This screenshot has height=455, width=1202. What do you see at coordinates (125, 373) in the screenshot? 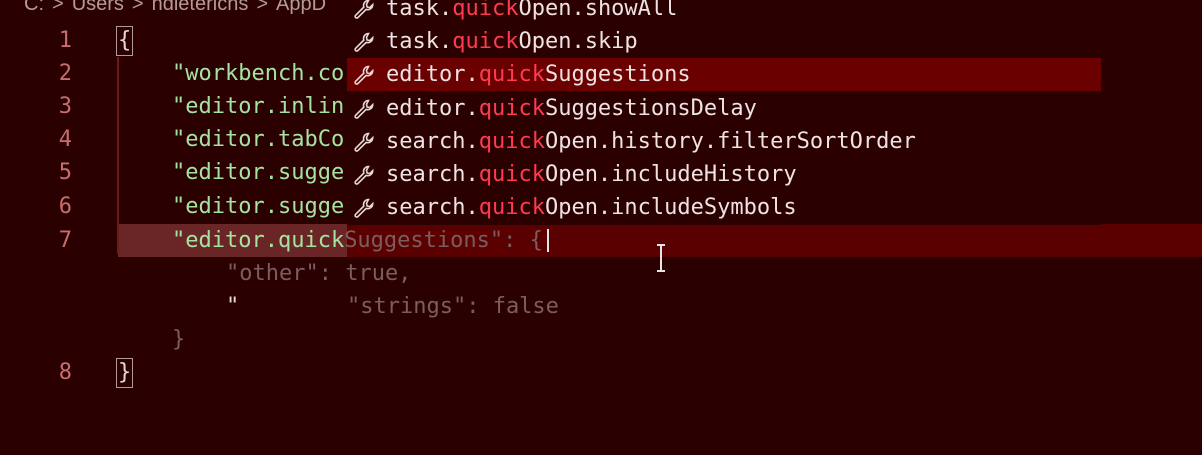
I see `bracket-match-close: }` at bounding box center [125, 373].